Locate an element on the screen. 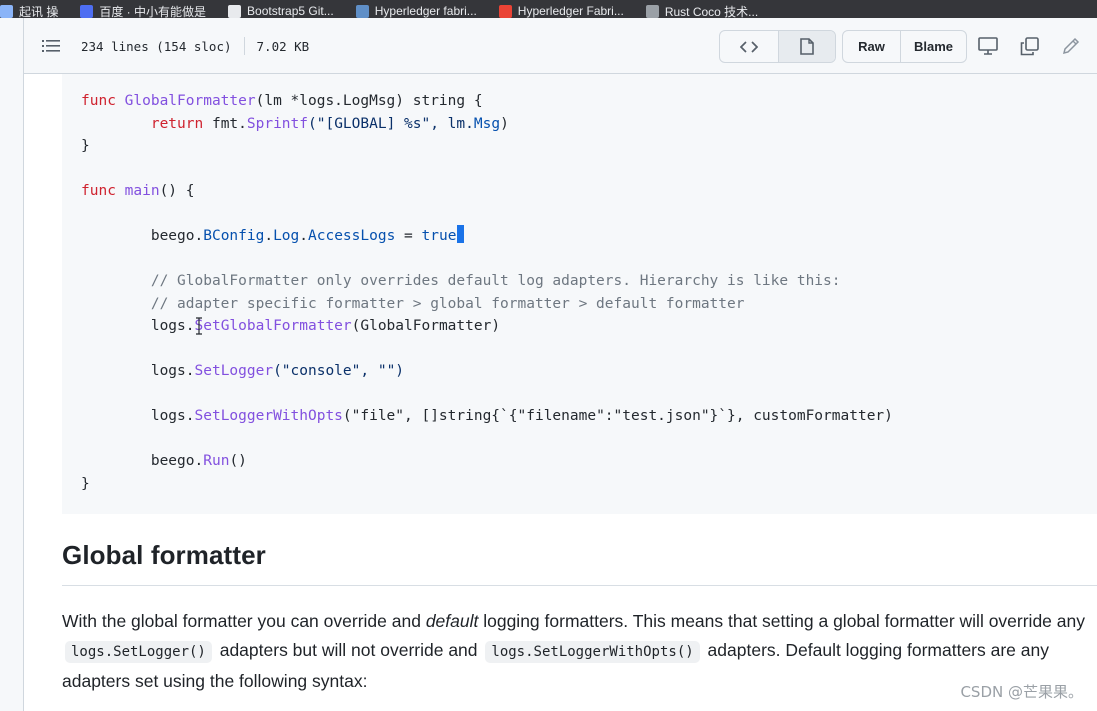  code-line: beego.Run() is located at coordinates (198, 461).